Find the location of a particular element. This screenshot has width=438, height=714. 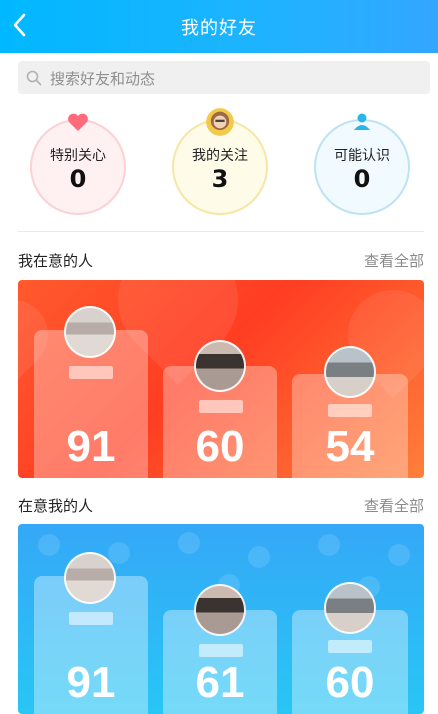

friend-pillar: 61 is located at coordinates (220, 649).